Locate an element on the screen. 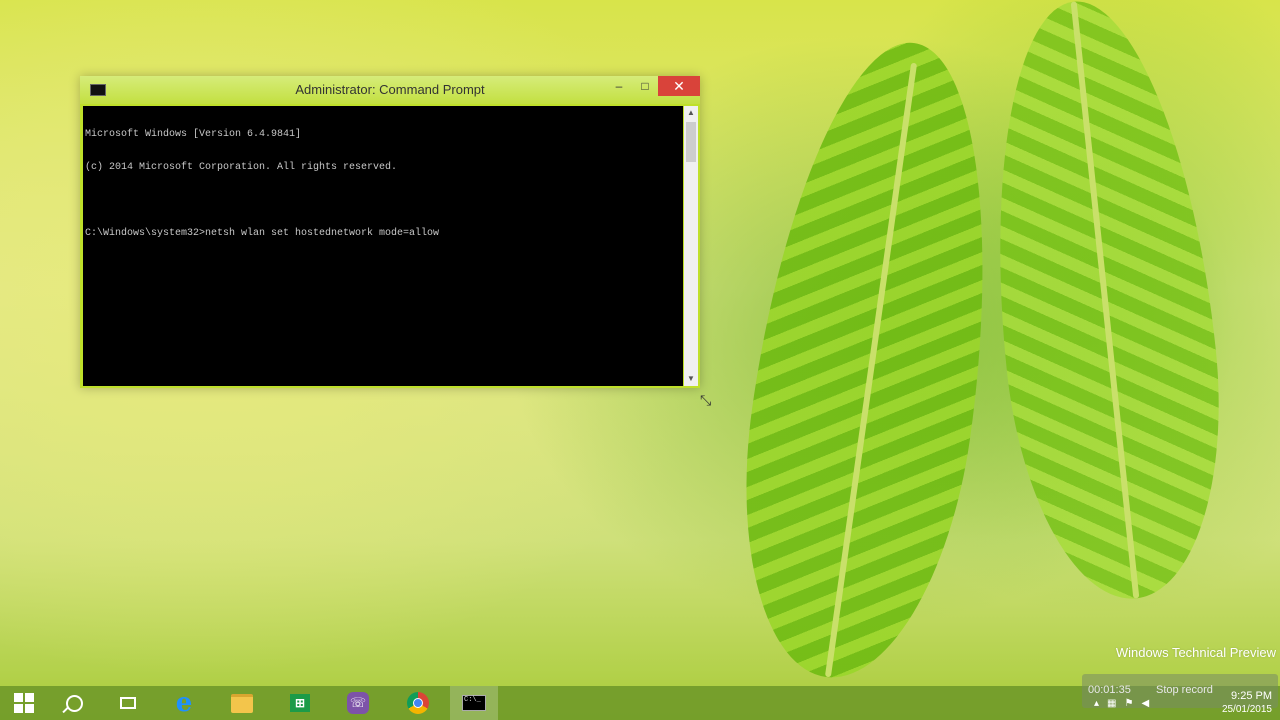  windows-start-icon is located at coordinates (24, 703).